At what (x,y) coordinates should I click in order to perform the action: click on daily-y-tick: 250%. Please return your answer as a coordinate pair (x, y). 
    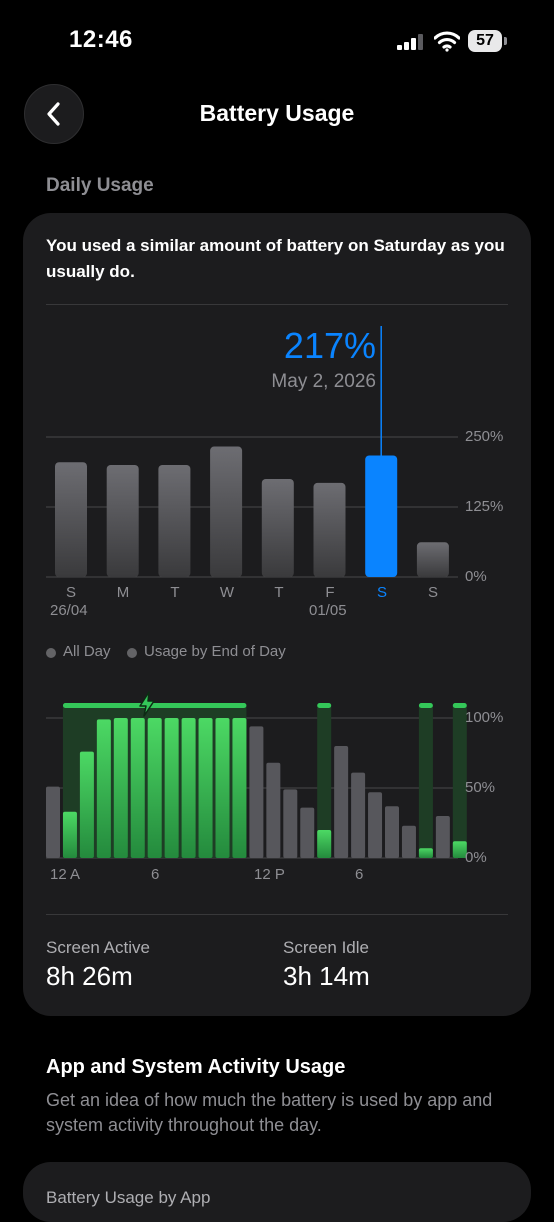
    Looking at the image, I should click on (484, 436).